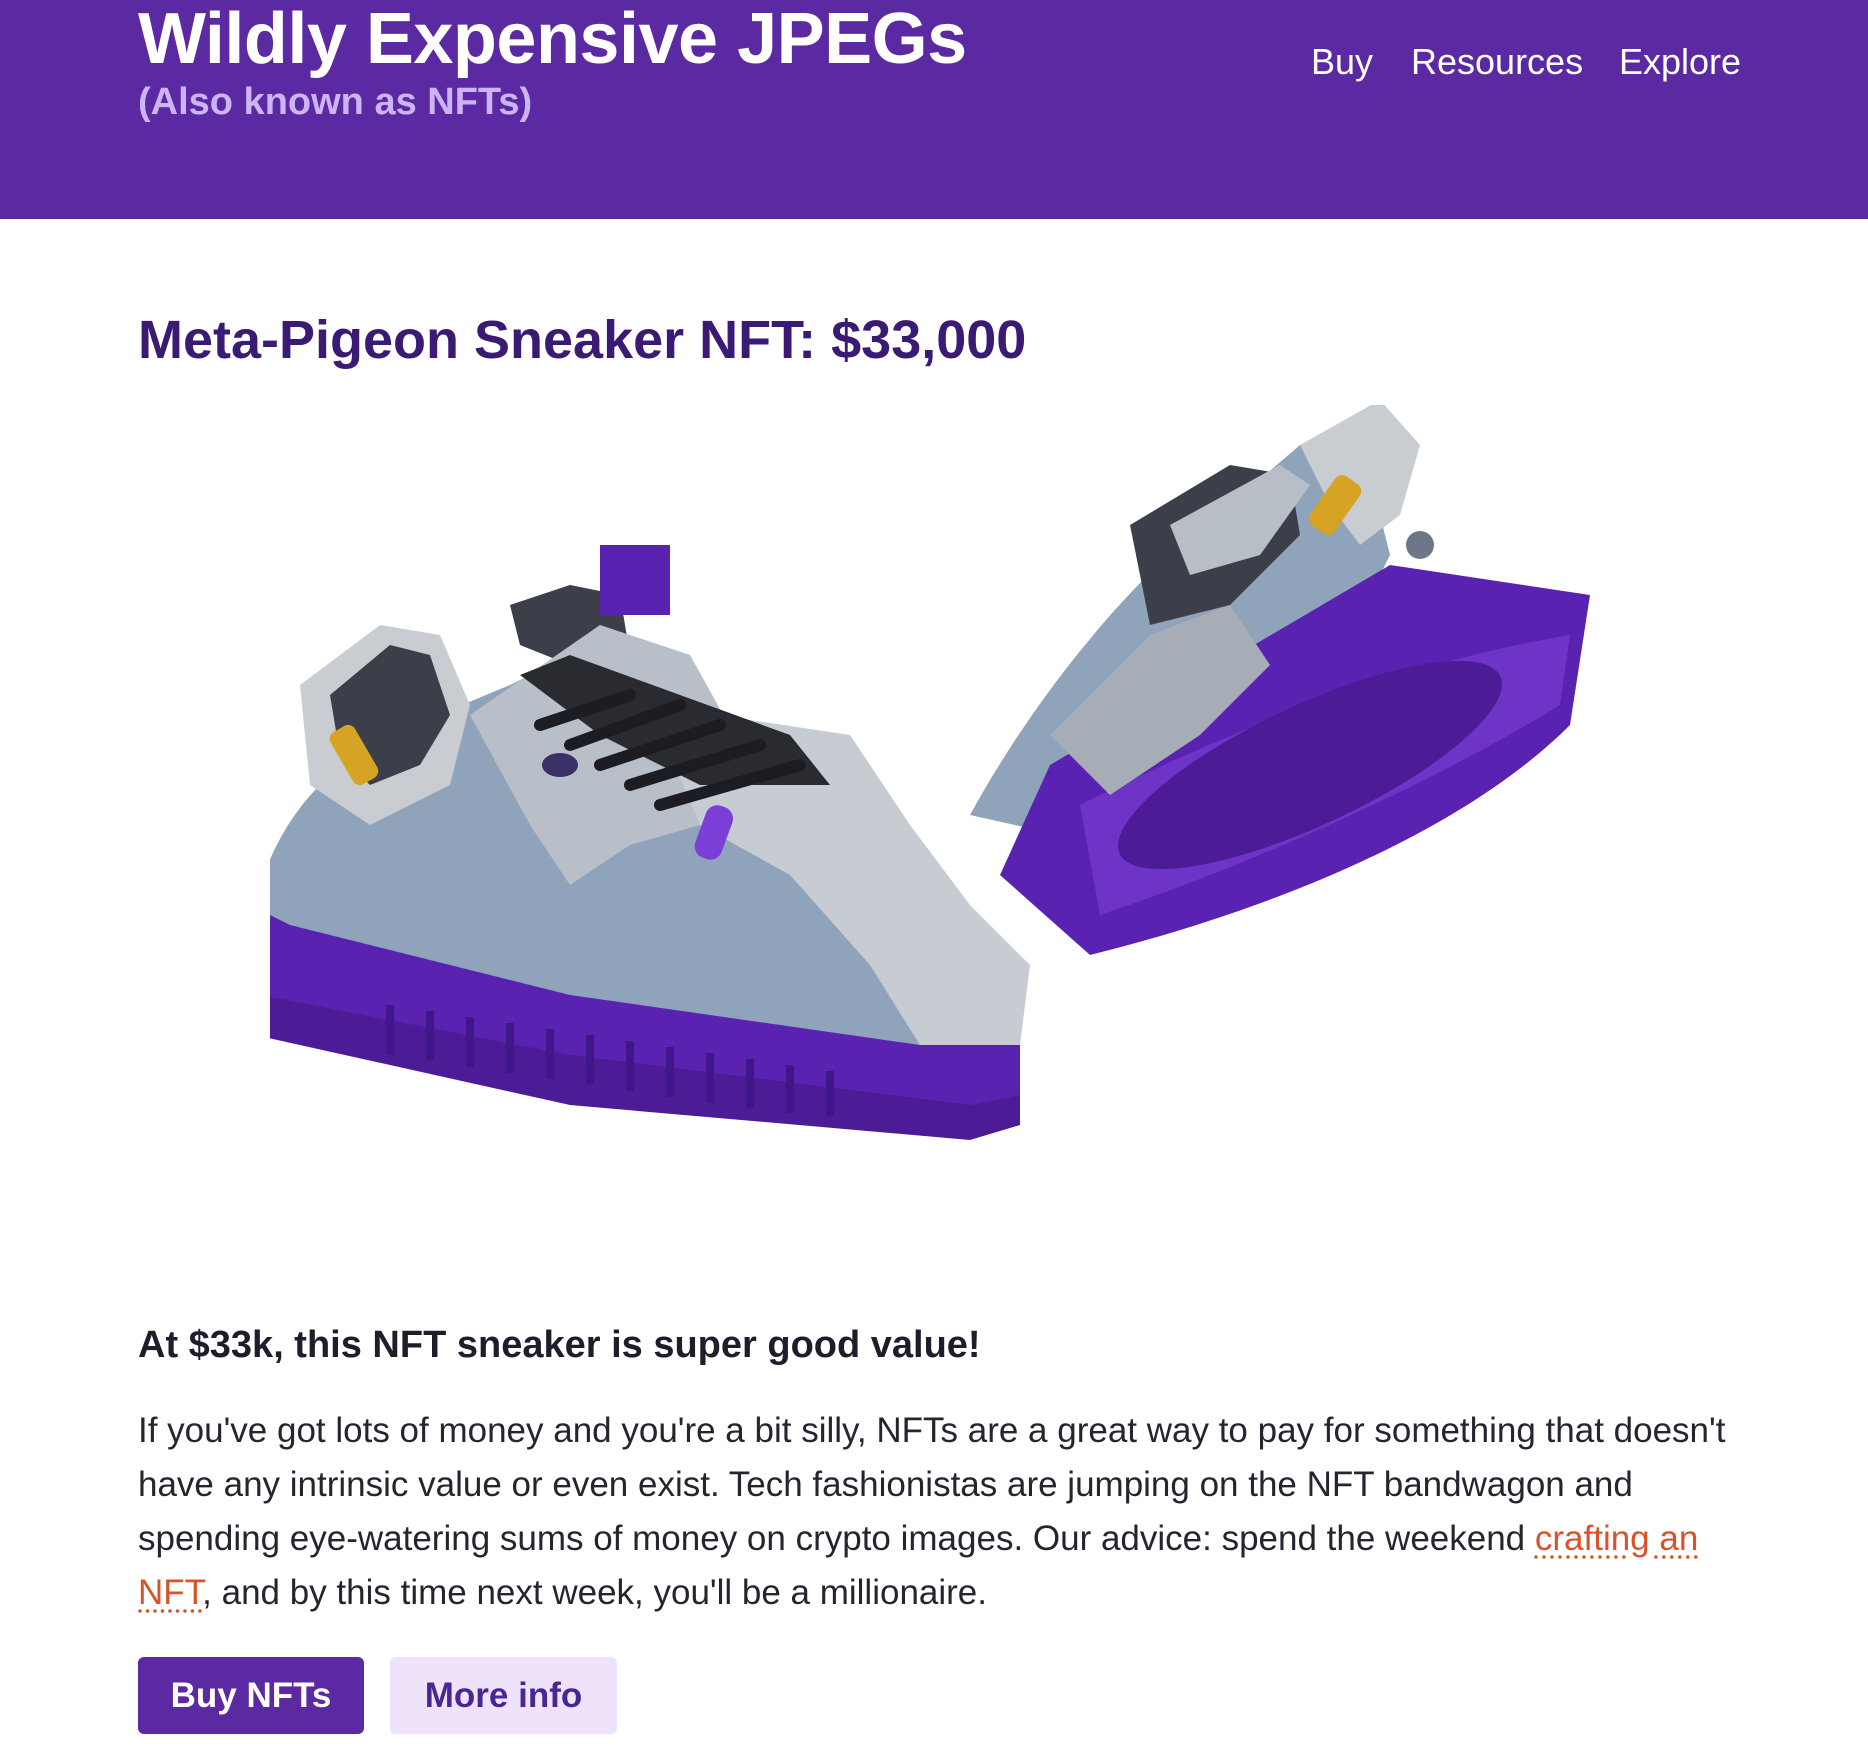 The image size is (1868, 1764). What do you see at coordinates (251, 1695) in the screenshot?
I see `buy-nfts-button: Buy NFTs` at bounding box center [251, 1695].